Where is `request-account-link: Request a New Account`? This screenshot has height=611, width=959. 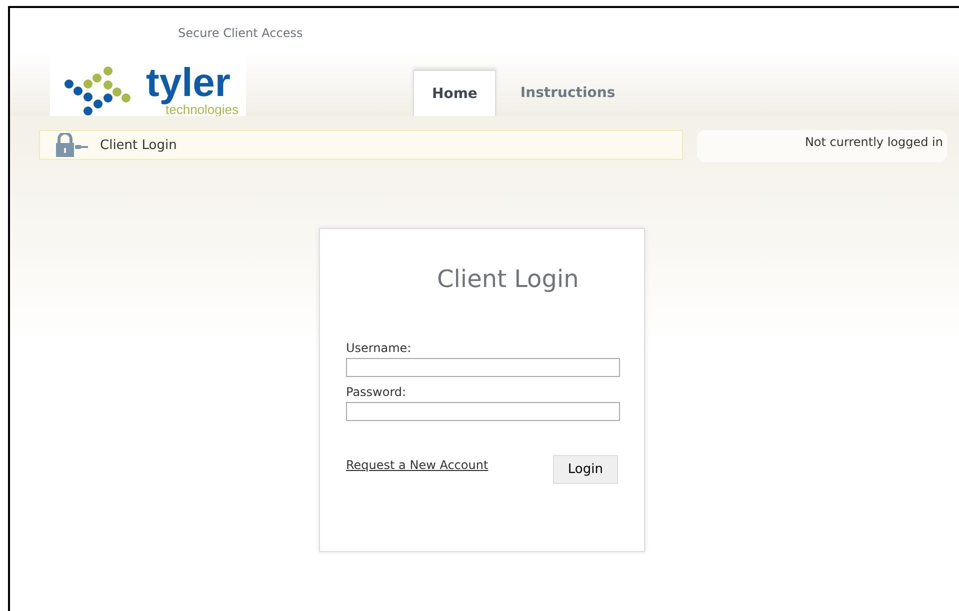 request-account-link: Request a New Account is located at coordinates (417, 465).